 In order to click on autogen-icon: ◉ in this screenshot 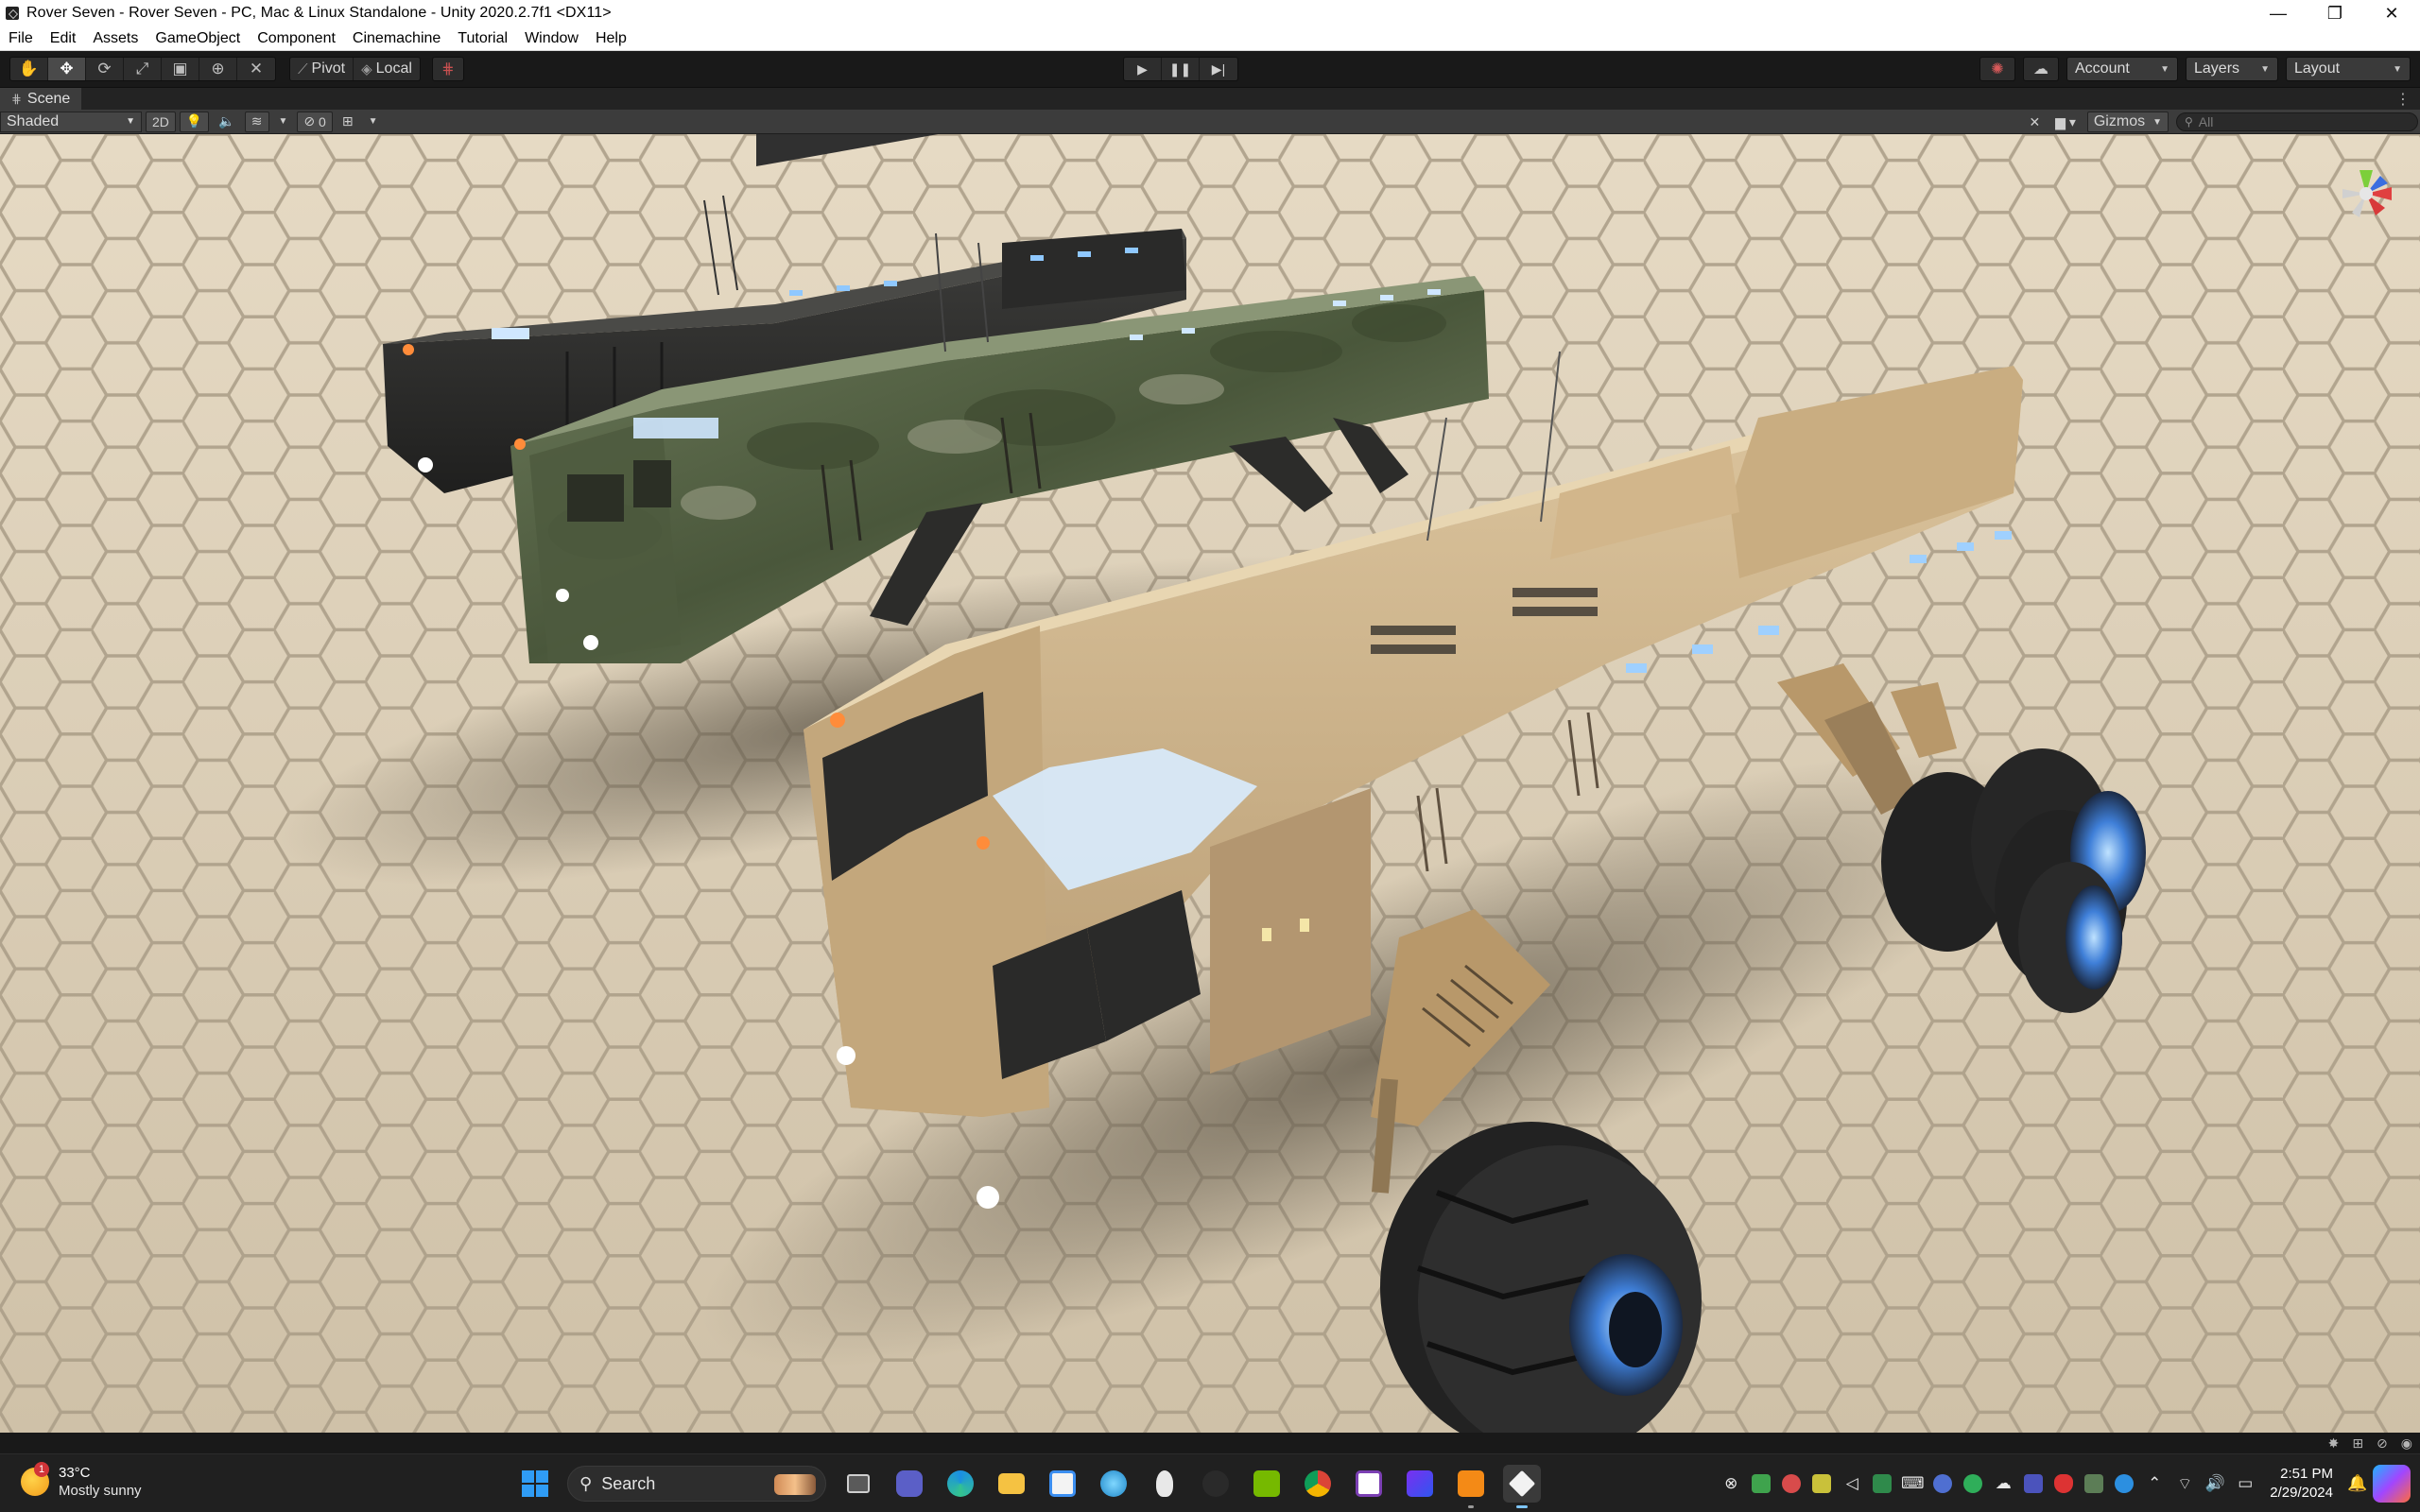, I will do `click(2406, 1443)`.